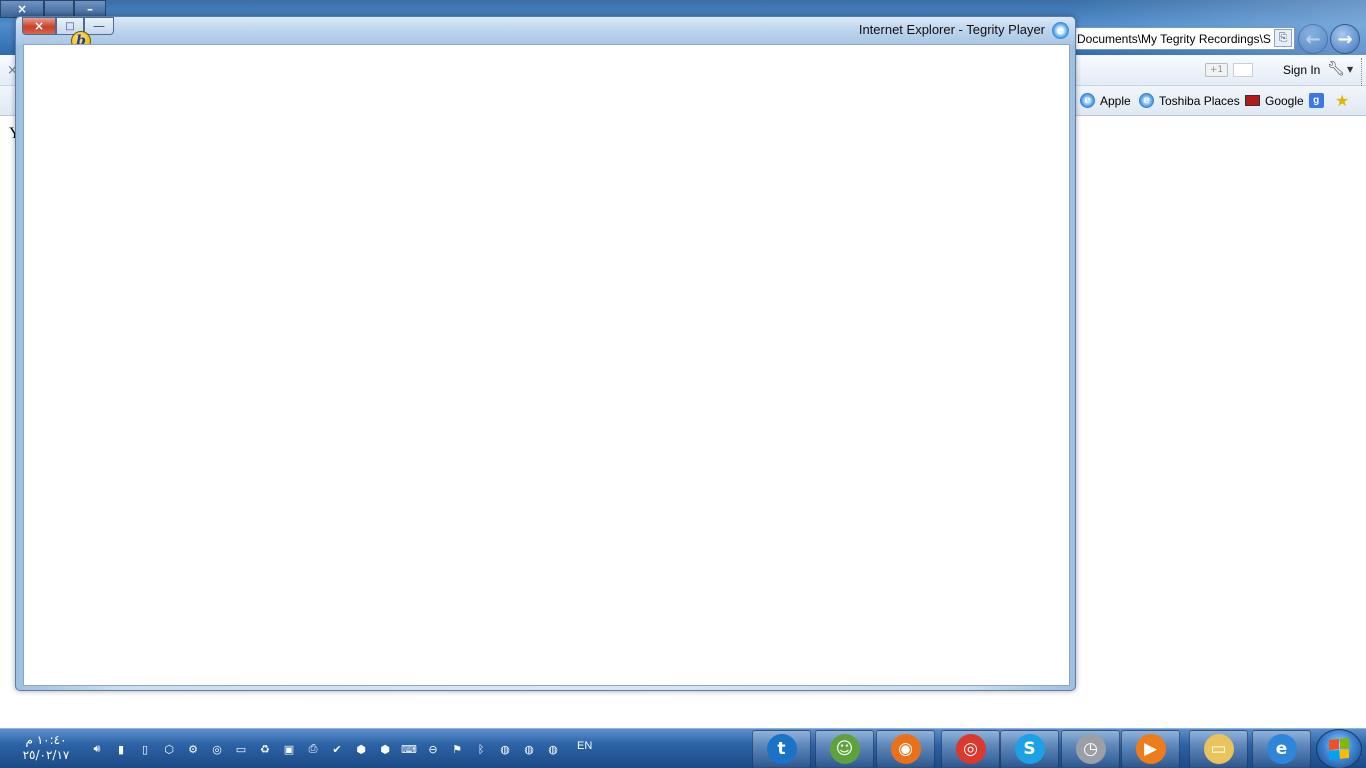  Describe the element at coordinates (457, 749) in the screenshot. I see `flag-icon: ⚑` at that location.